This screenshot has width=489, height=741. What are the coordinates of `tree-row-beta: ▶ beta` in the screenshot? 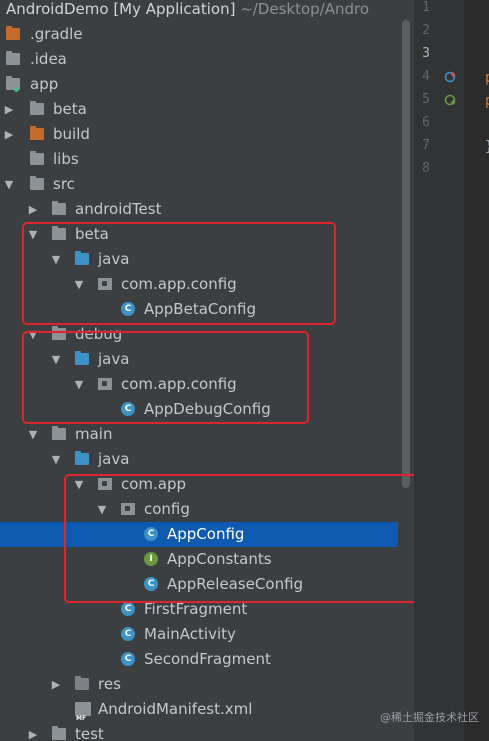 It's located at (199, 109).